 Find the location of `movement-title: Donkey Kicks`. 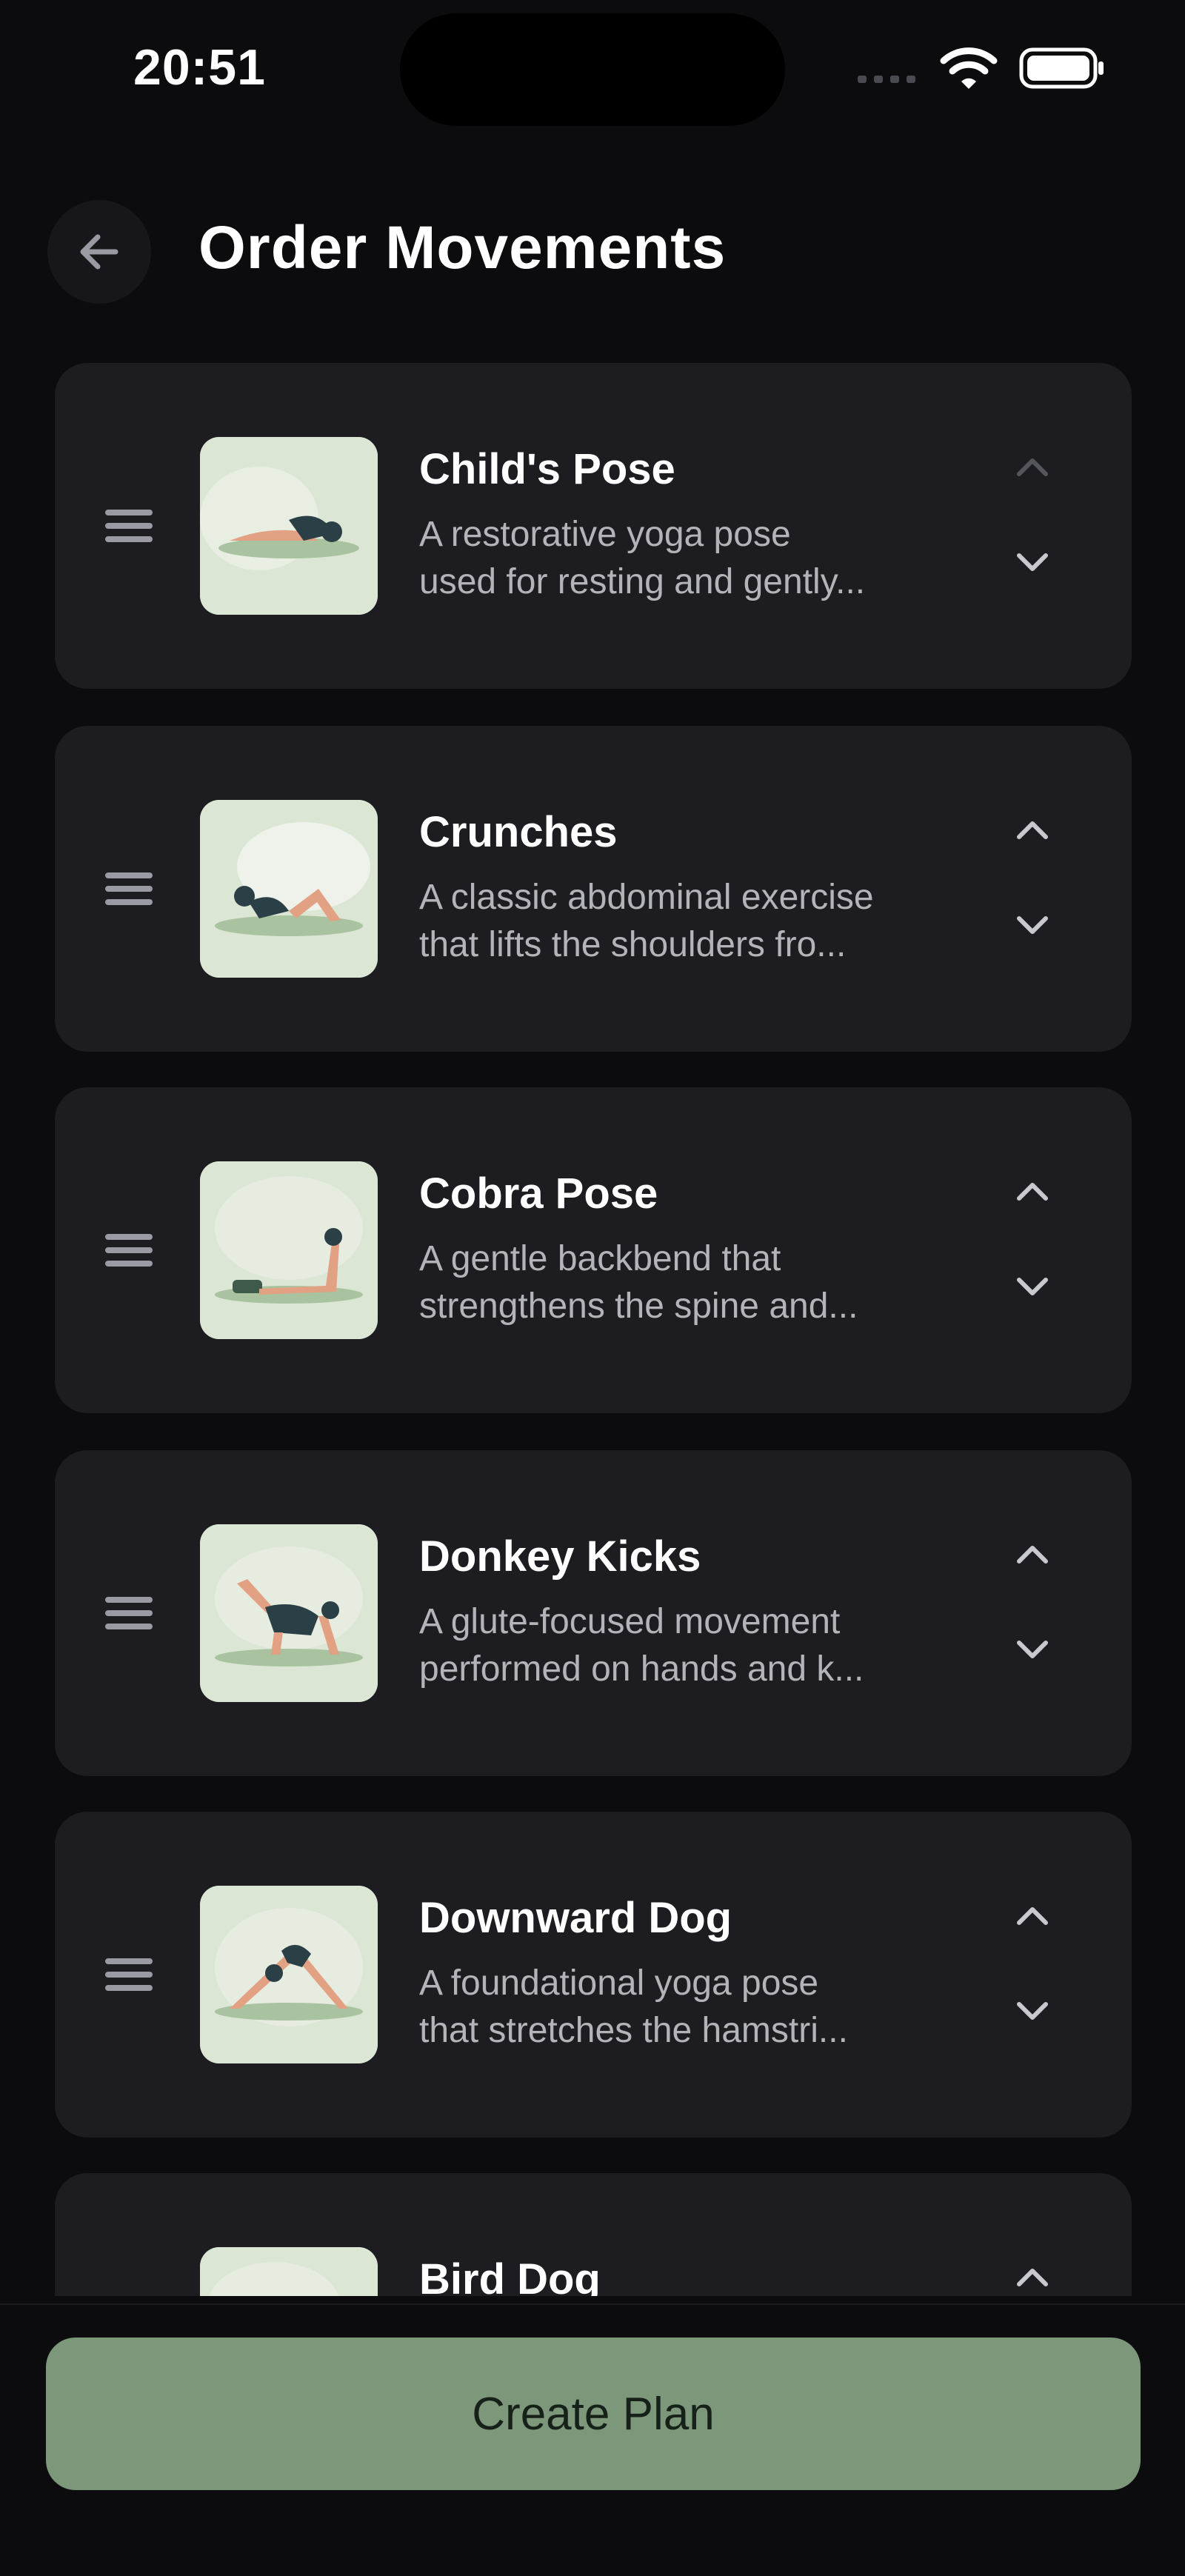

movement-title: Donkey Kicks is located at coordinates (560, 1556).